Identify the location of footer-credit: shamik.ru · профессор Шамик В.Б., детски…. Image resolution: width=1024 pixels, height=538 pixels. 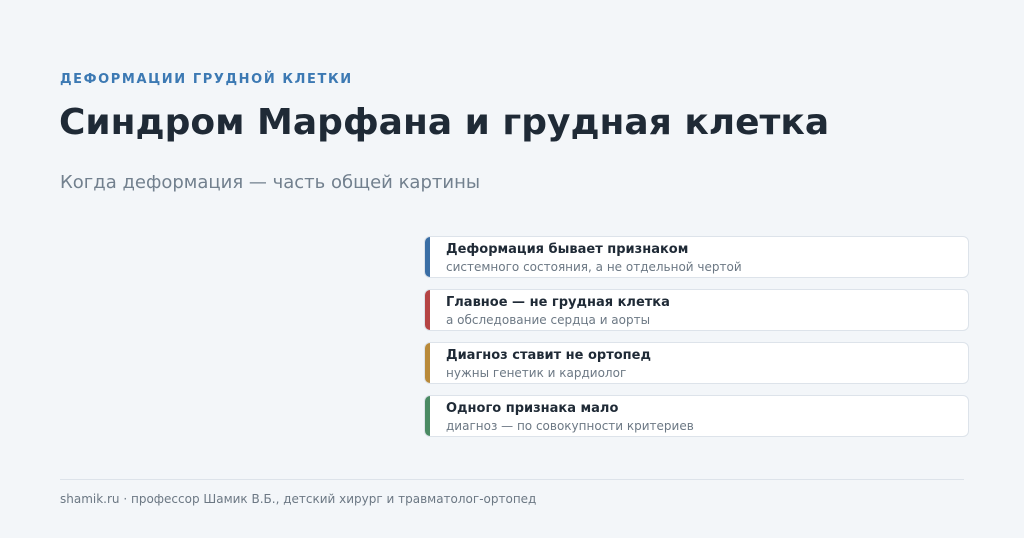
(298, 499).